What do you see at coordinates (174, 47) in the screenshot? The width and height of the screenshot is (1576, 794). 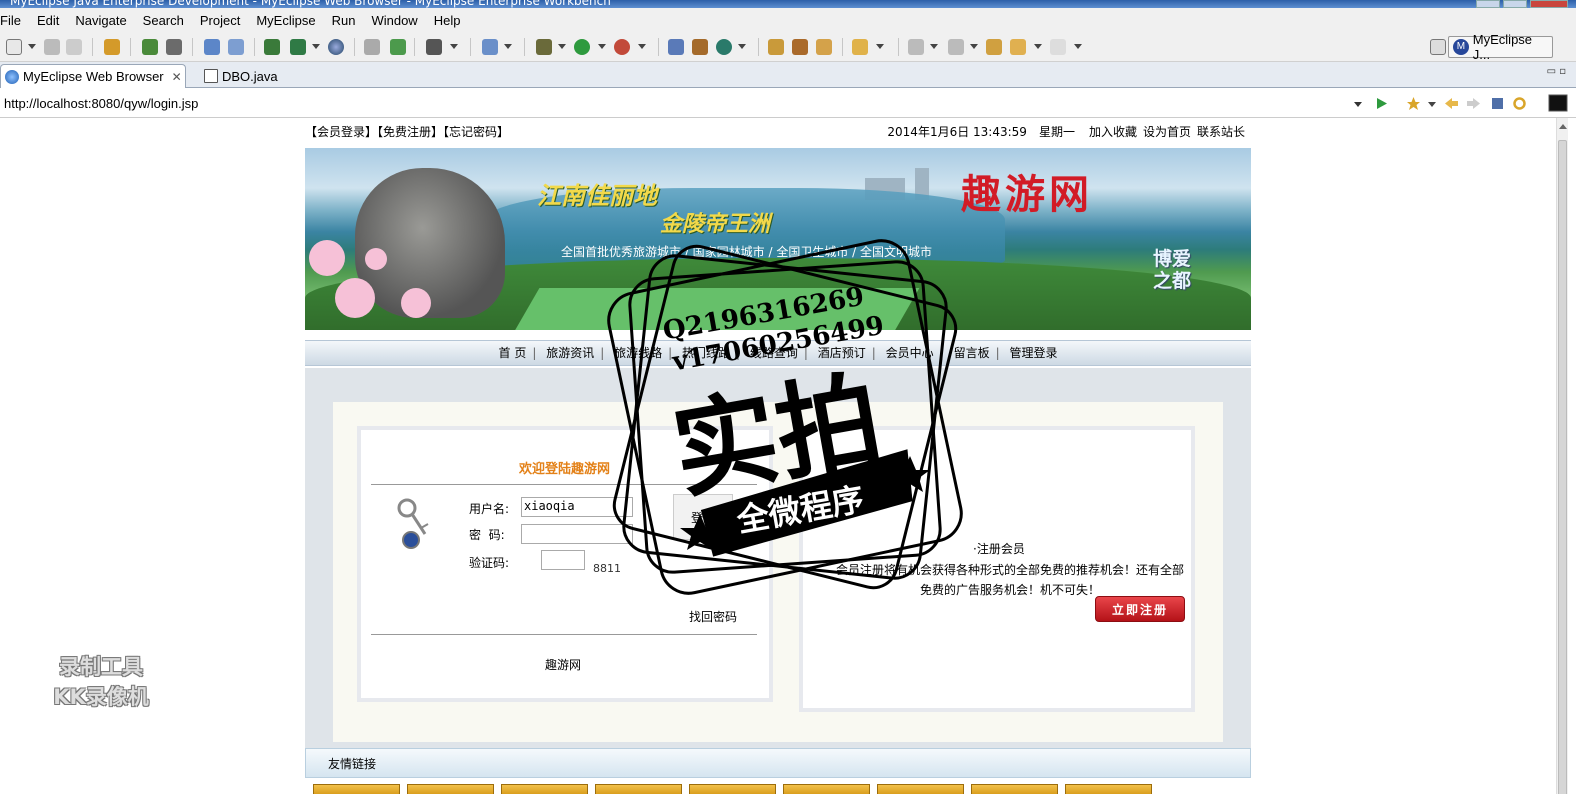 I see `server-icon` at bounding box center [174, 47].